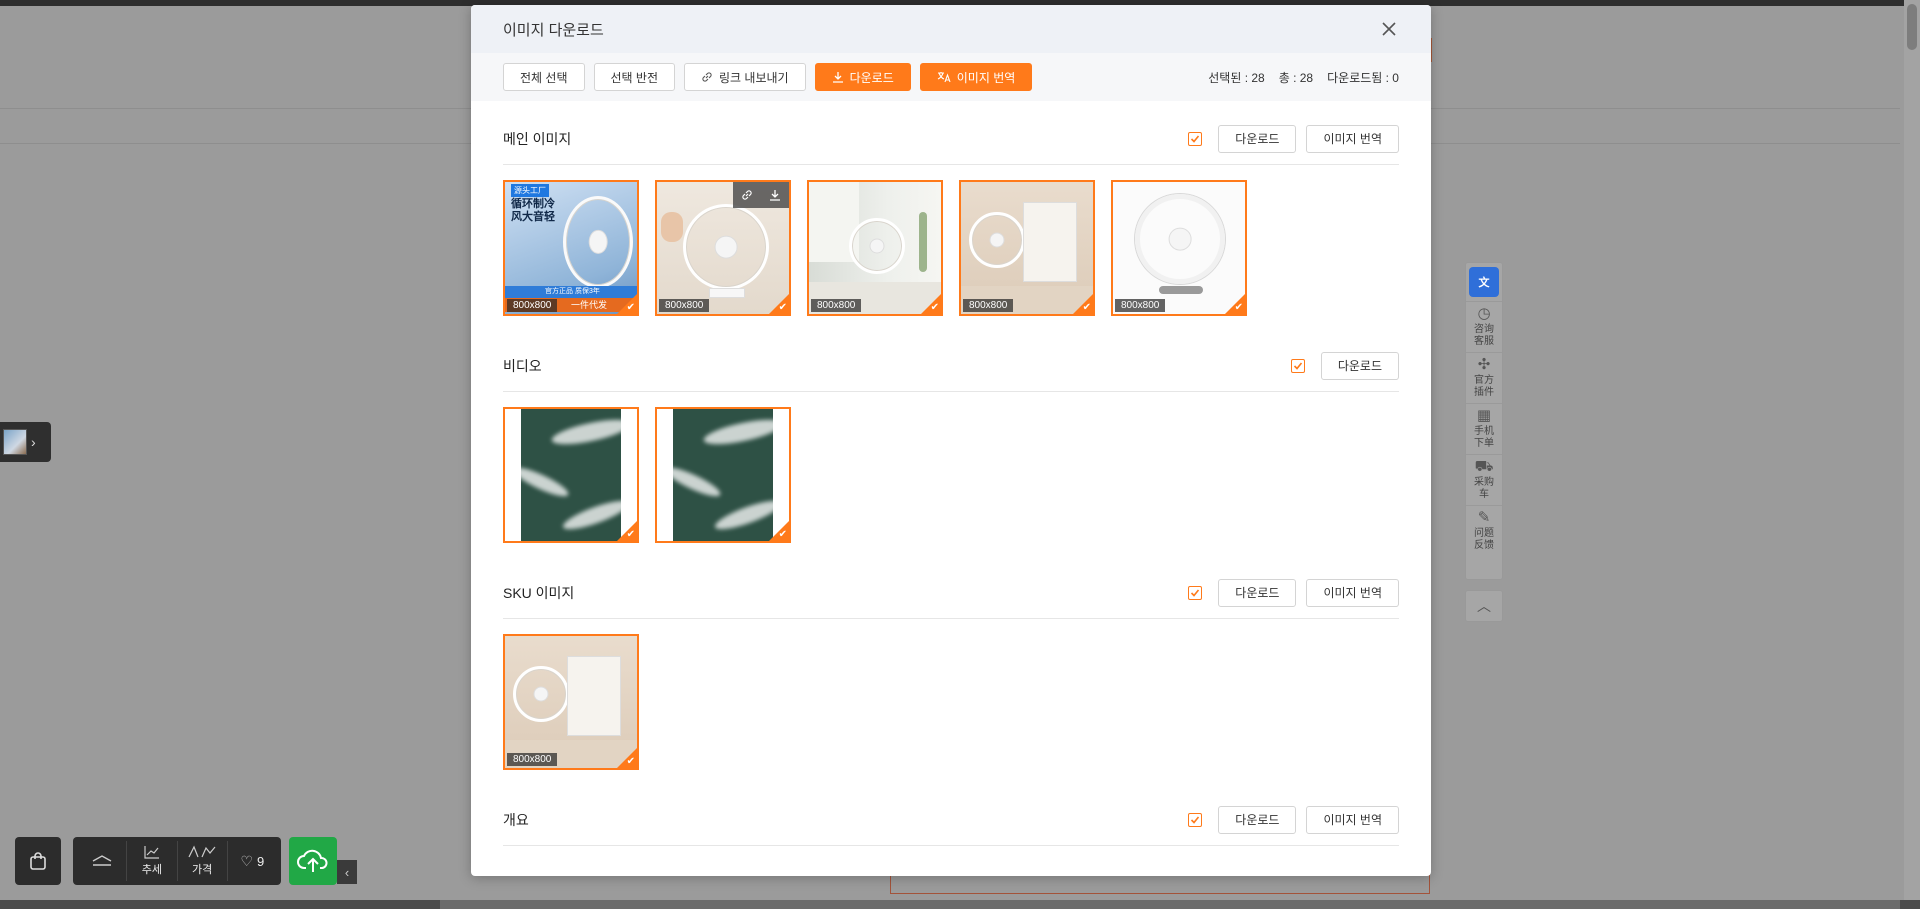  What do you see at coordinates (33, 442) in the screenshot?
I see `chevron-right-icon: ›` at bounding box center [33, 442].